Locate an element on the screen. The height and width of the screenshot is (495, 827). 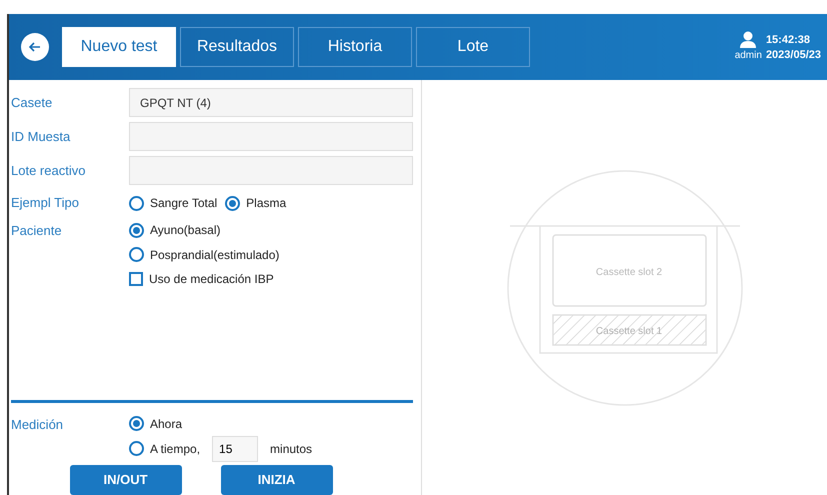
radio-option: Ayuno(basal) is located at coordinates (204, 230).